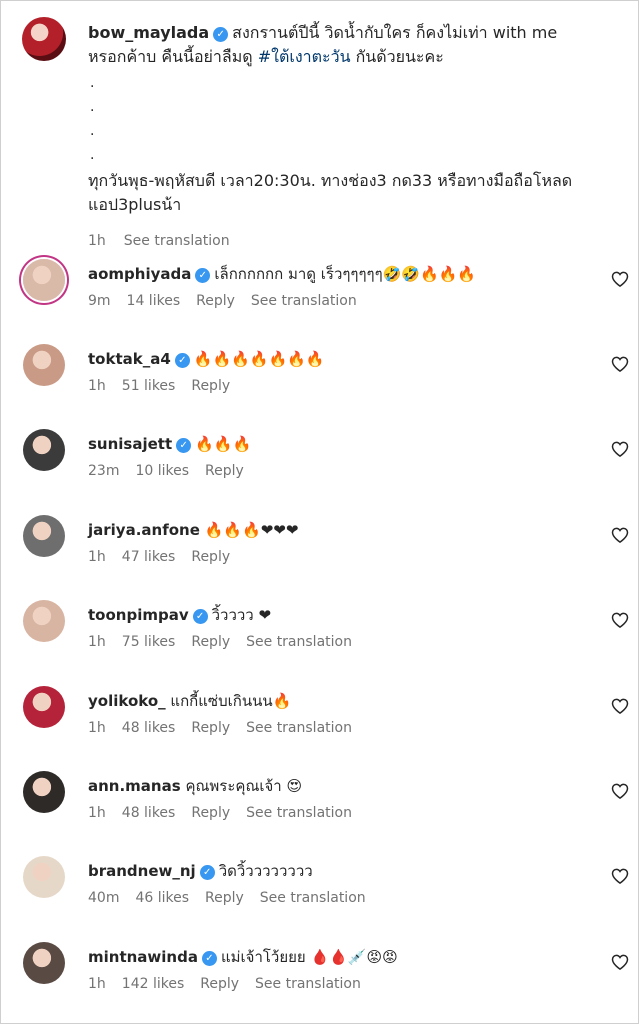 Image resolution: width=639 pixels, height=1024 pixels. What do you see at coordinates (177, 241) in the screenshot?
I see `caption-see-translation: See translation` at bounding box center [177, 241].